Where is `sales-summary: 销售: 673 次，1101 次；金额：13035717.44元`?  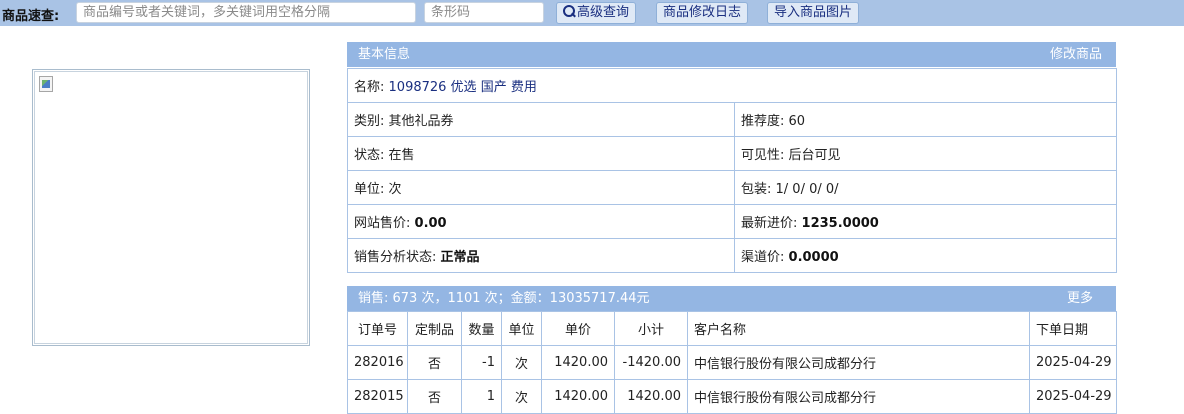 sales-summary: 销售: 673 次，1101 次；金额：13035717.44元 is located at coordinates (504, 298).